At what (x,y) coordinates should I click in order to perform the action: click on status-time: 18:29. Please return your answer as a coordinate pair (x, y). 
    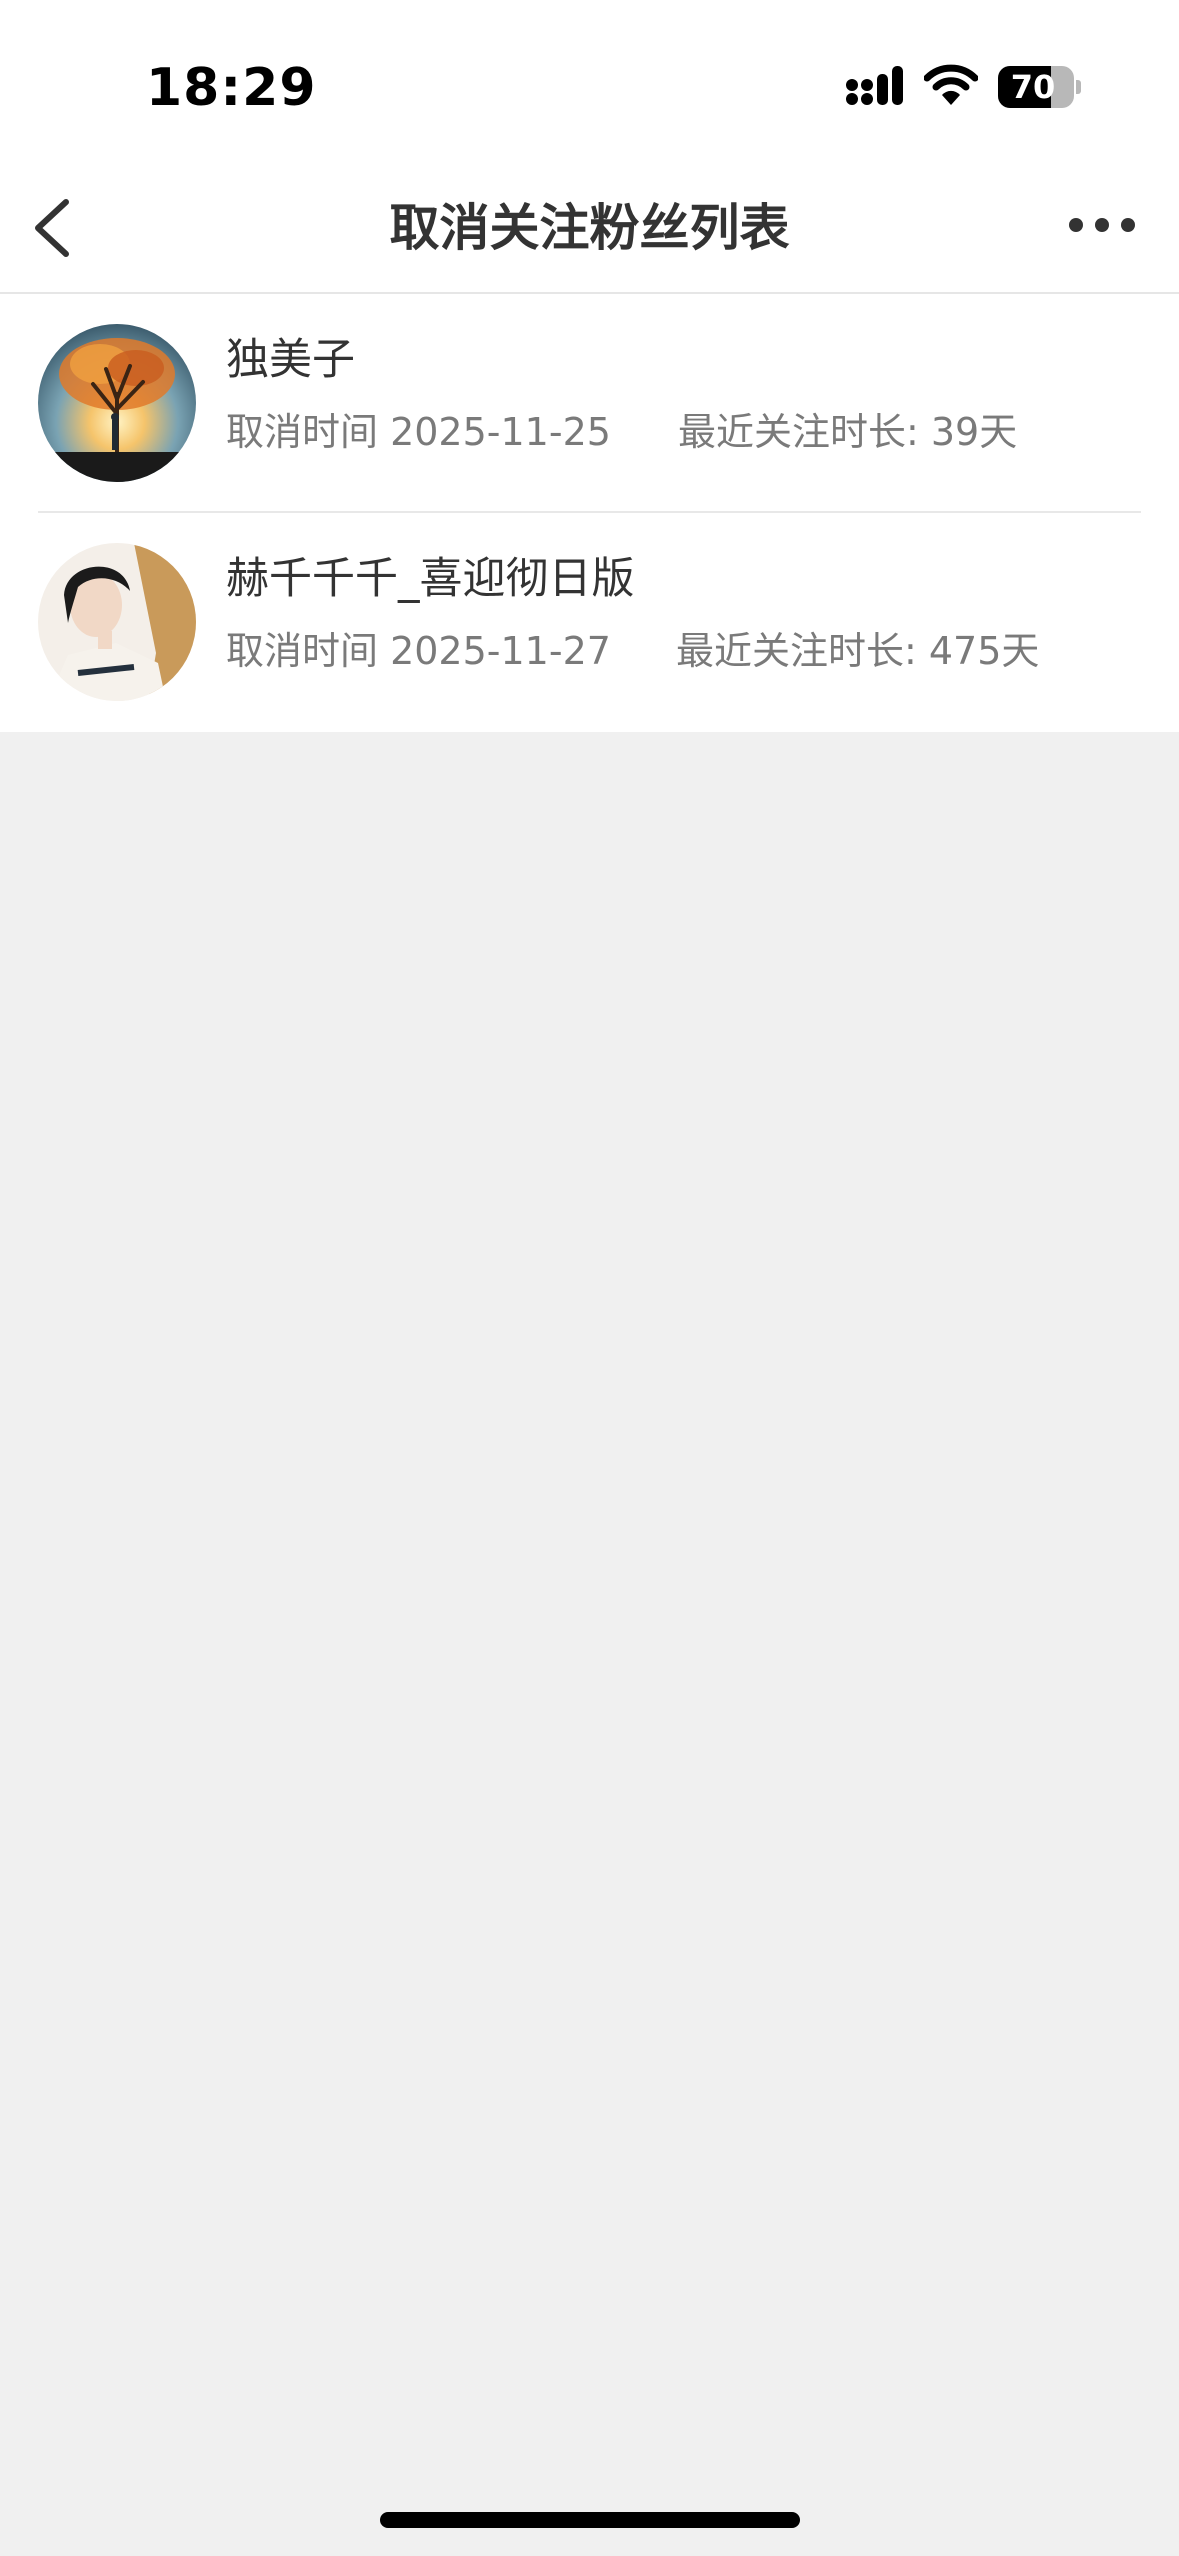
    Looking at the image, I should click on (231, 88).